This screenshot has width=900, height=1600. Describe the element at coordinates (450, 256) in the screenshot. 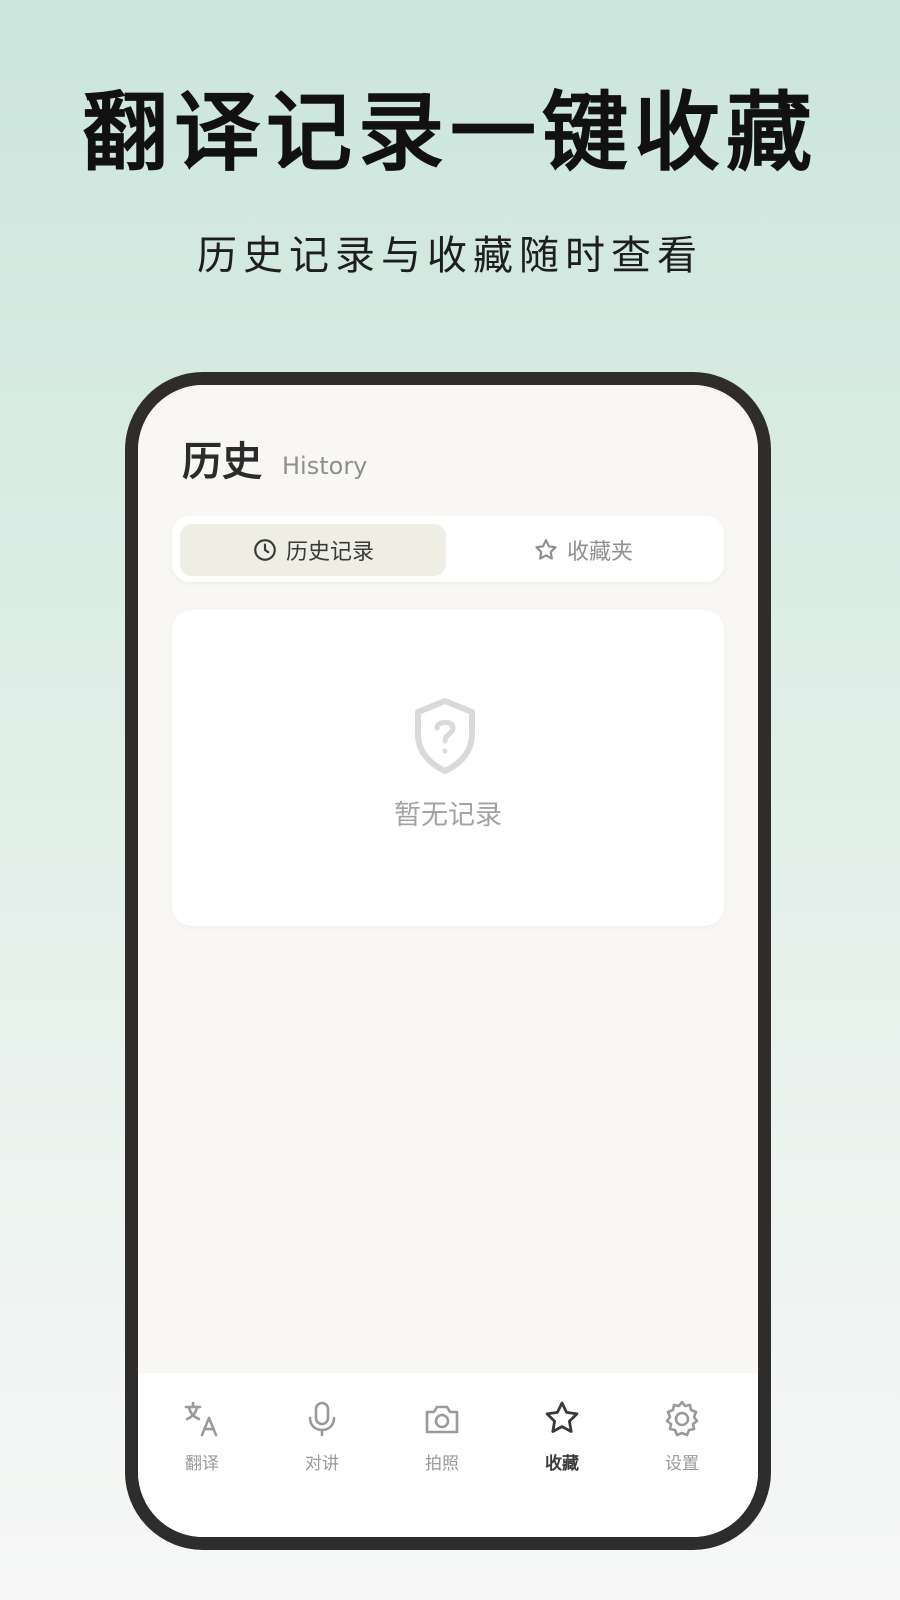

I see `promo-subline: 历史记录与收藏随时查看` at that location.